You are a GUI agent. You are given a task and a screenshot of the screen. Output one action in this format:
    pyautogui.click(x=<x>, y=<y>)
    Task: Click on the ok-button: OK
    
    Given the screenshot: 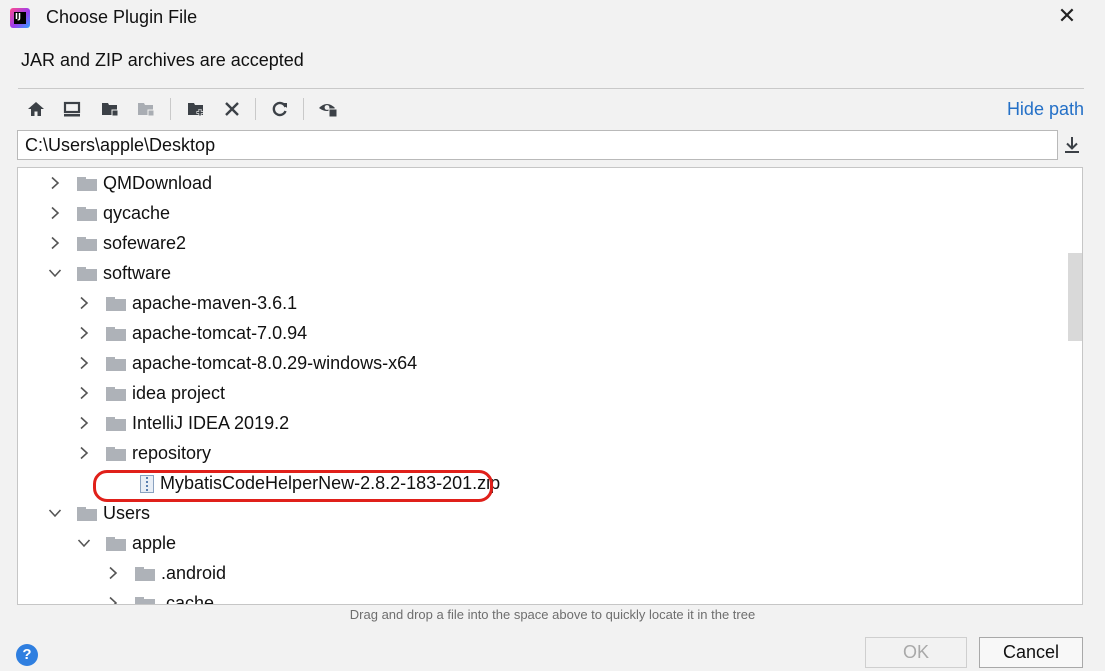 What is the action you would take?
    pyautogui.click(x=916, y=652)
    